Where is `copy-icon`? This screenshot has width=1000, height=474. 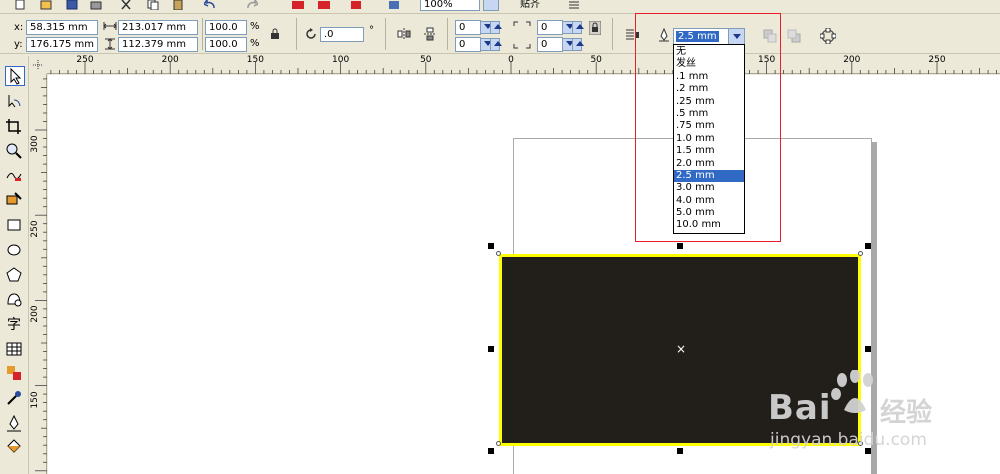
copy-icon is located at coordinates (153, 5).